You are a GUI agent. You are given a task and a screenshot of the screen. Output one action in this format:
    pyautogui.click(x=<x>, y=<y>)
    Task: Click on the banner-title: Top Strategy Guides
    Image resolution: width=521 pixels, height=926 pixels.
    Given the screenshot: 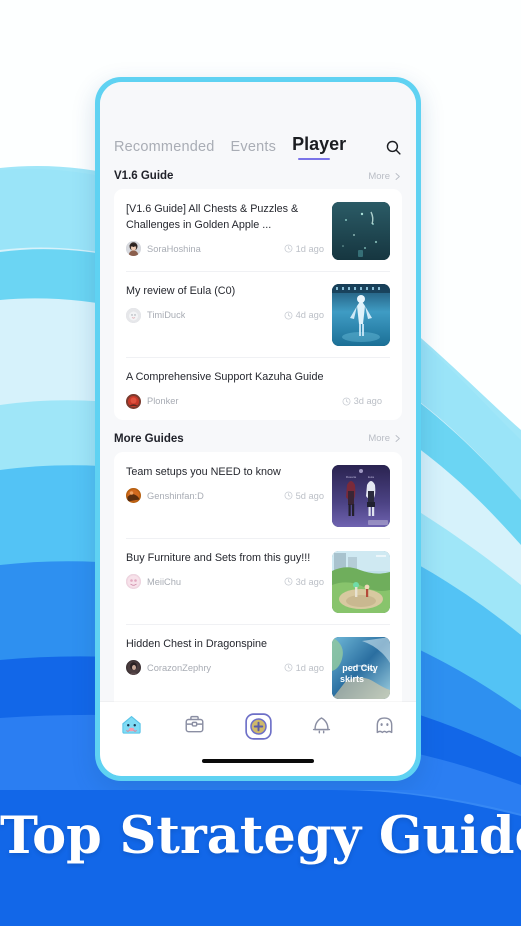 What is the action you would take?
    pyautogui.click(x=260, y=836)
    